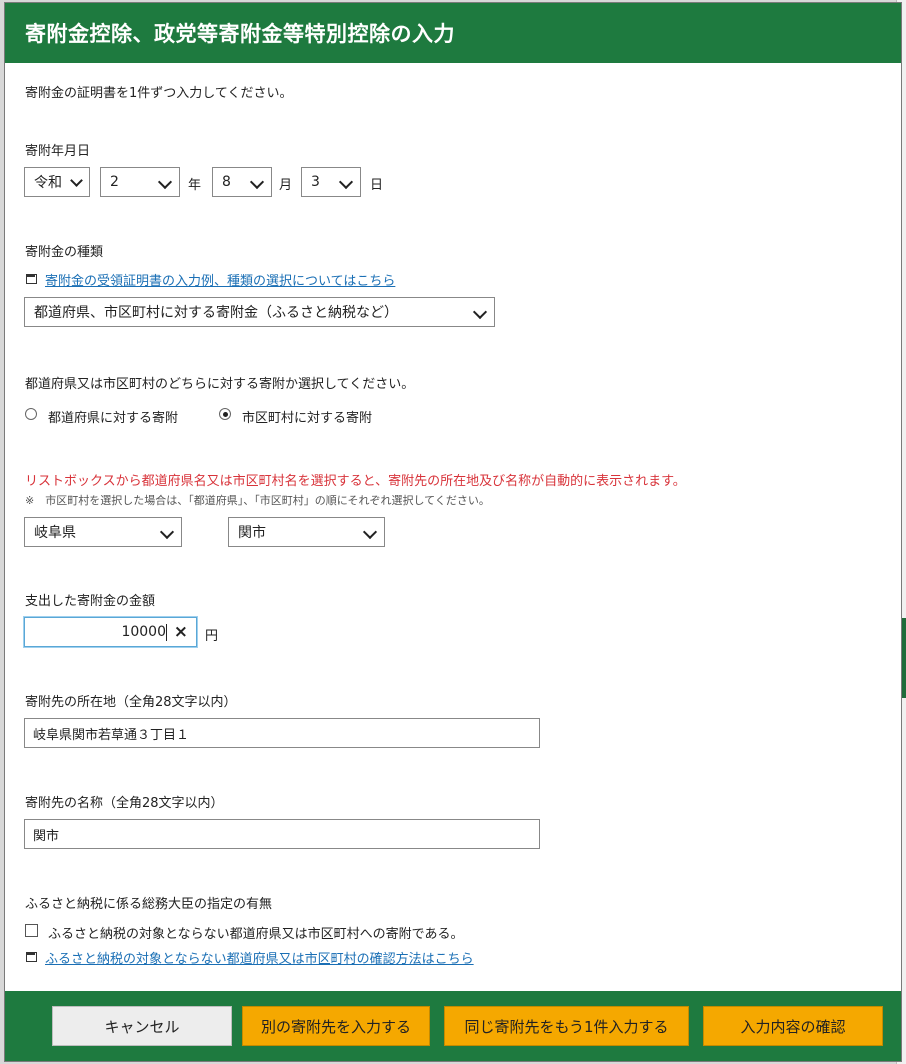  Describe the element at coordinates (58, 151) in the screenshot. I see `date-label: 寄附年月日` at that location.